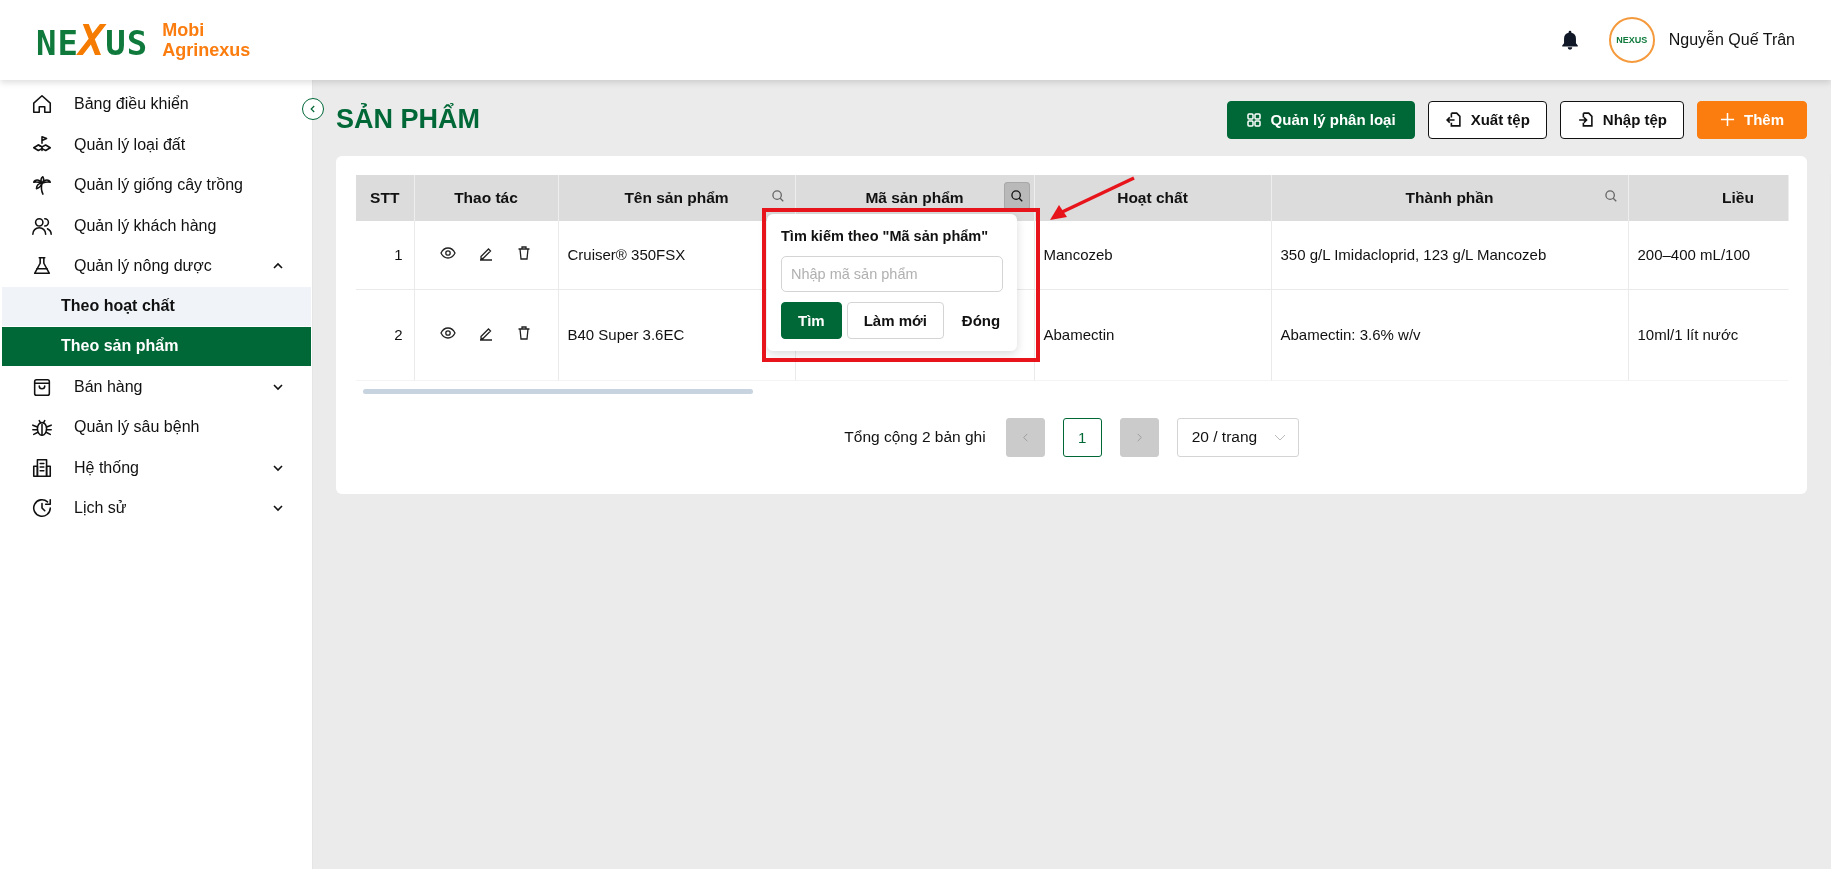 This screenshot has width=1831, height=869. Describe the element at coordinates (1253, 119) in the screenshot. I see `grid-icon` at that location.